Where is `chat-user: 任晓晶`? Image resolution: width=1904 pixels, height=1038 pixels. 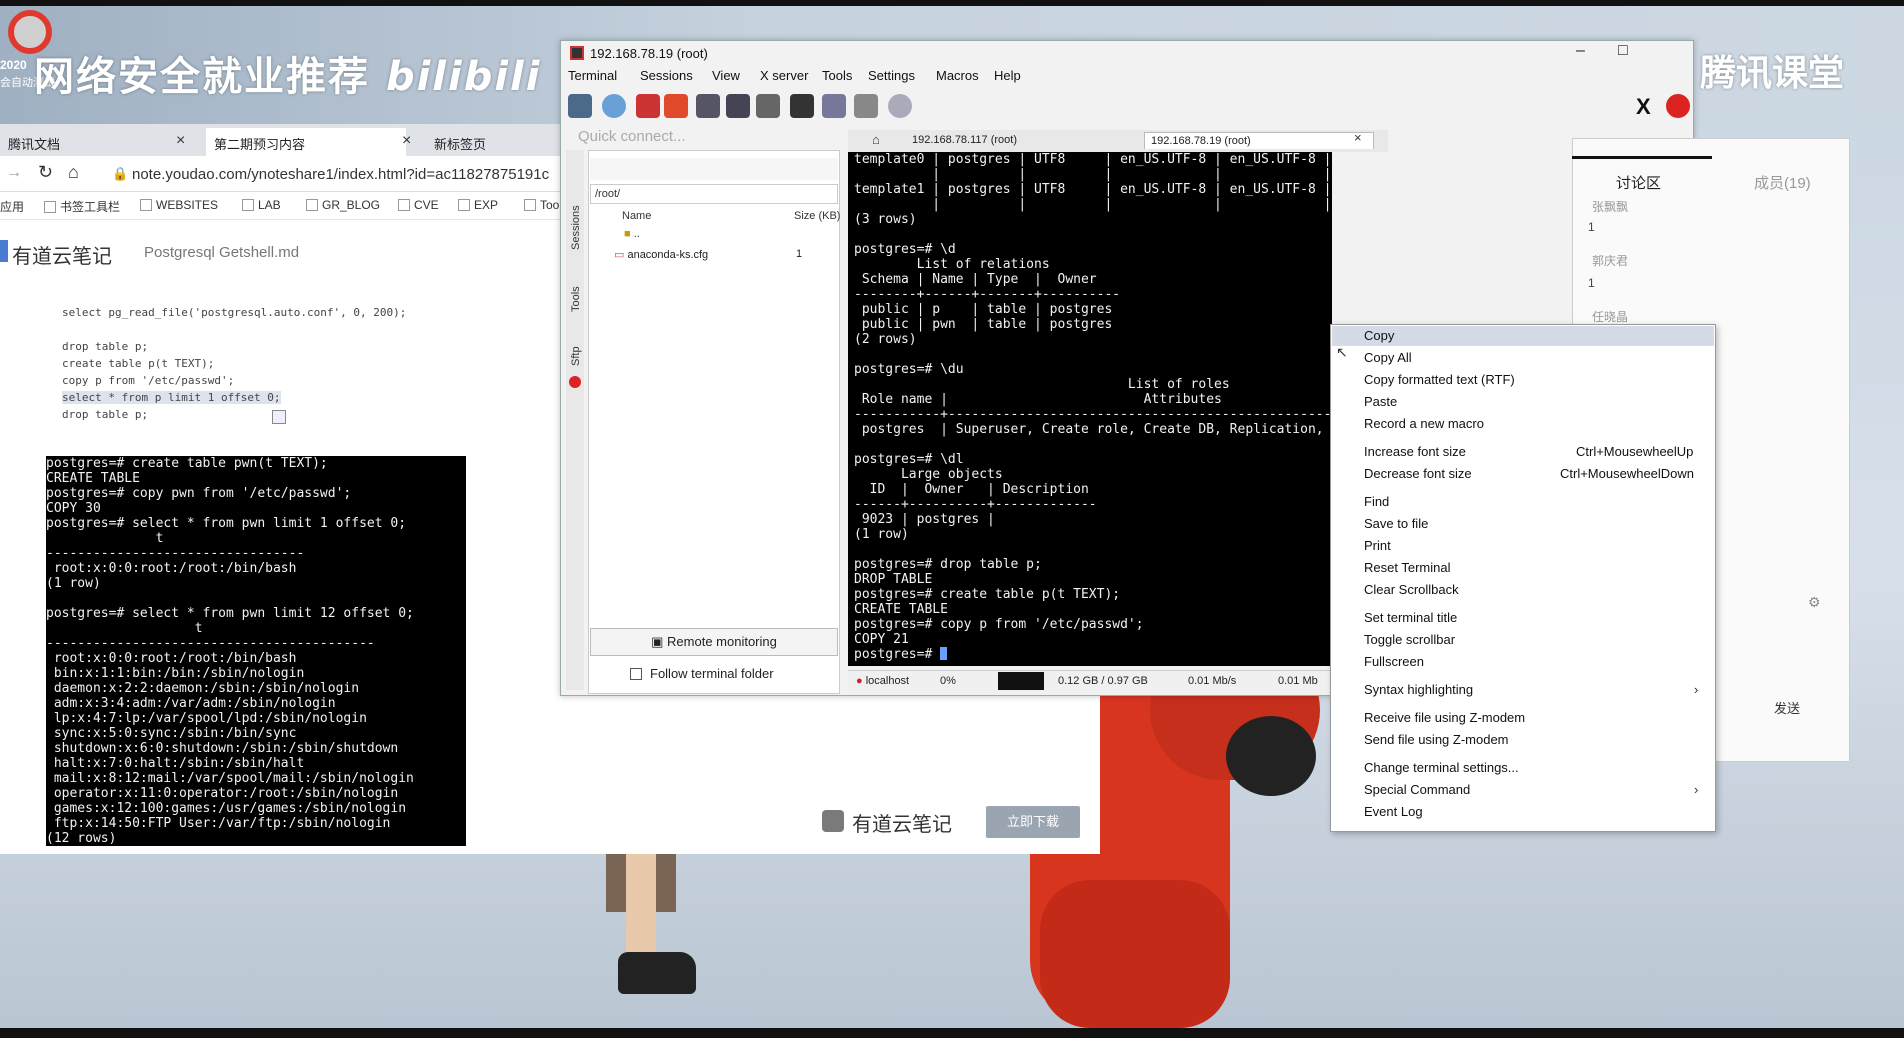
chat-user: 任晓晶 is located at coordinates (1610, 317).